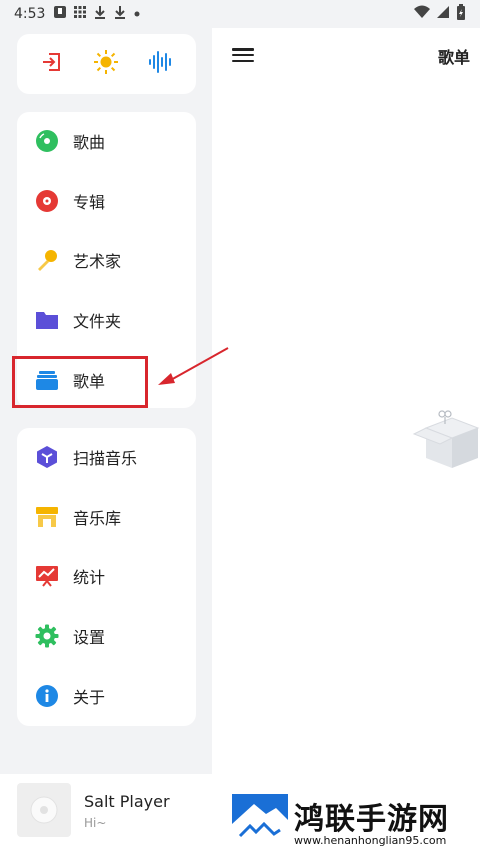 The image size is (480, 854). Describe the element at coordinates (446, 441) in the screenshot. I see `empty-box-icon` at that location.